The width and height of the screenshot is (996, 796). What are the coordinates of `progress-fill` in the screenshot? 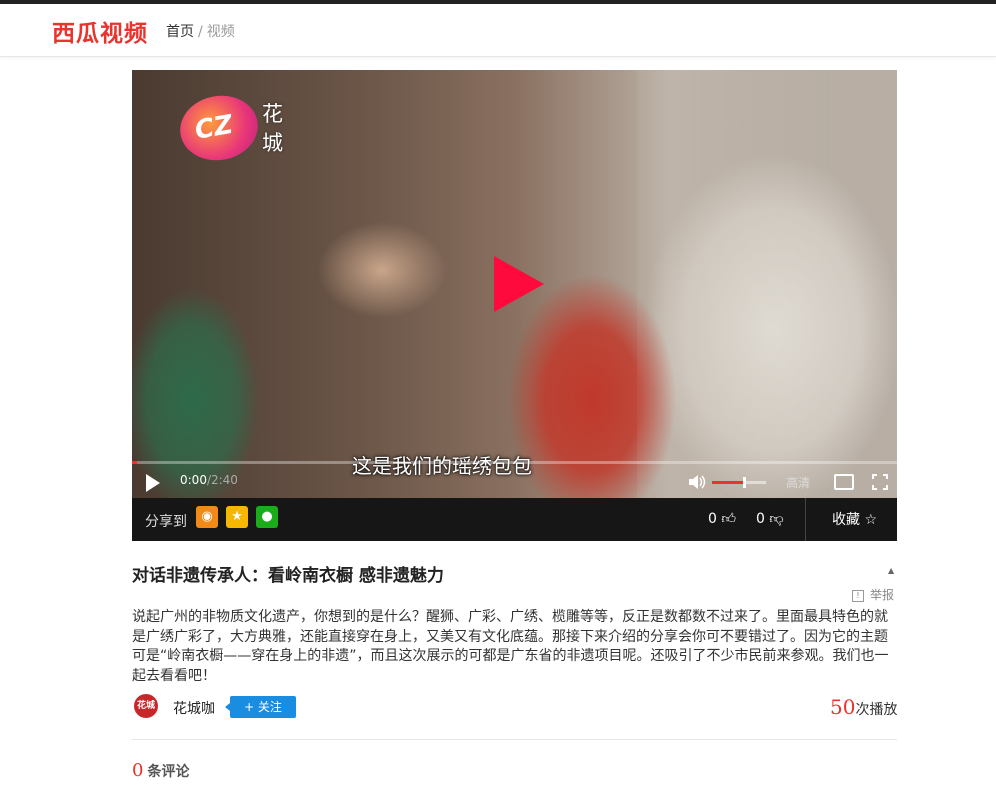 It's located at (134, 462).